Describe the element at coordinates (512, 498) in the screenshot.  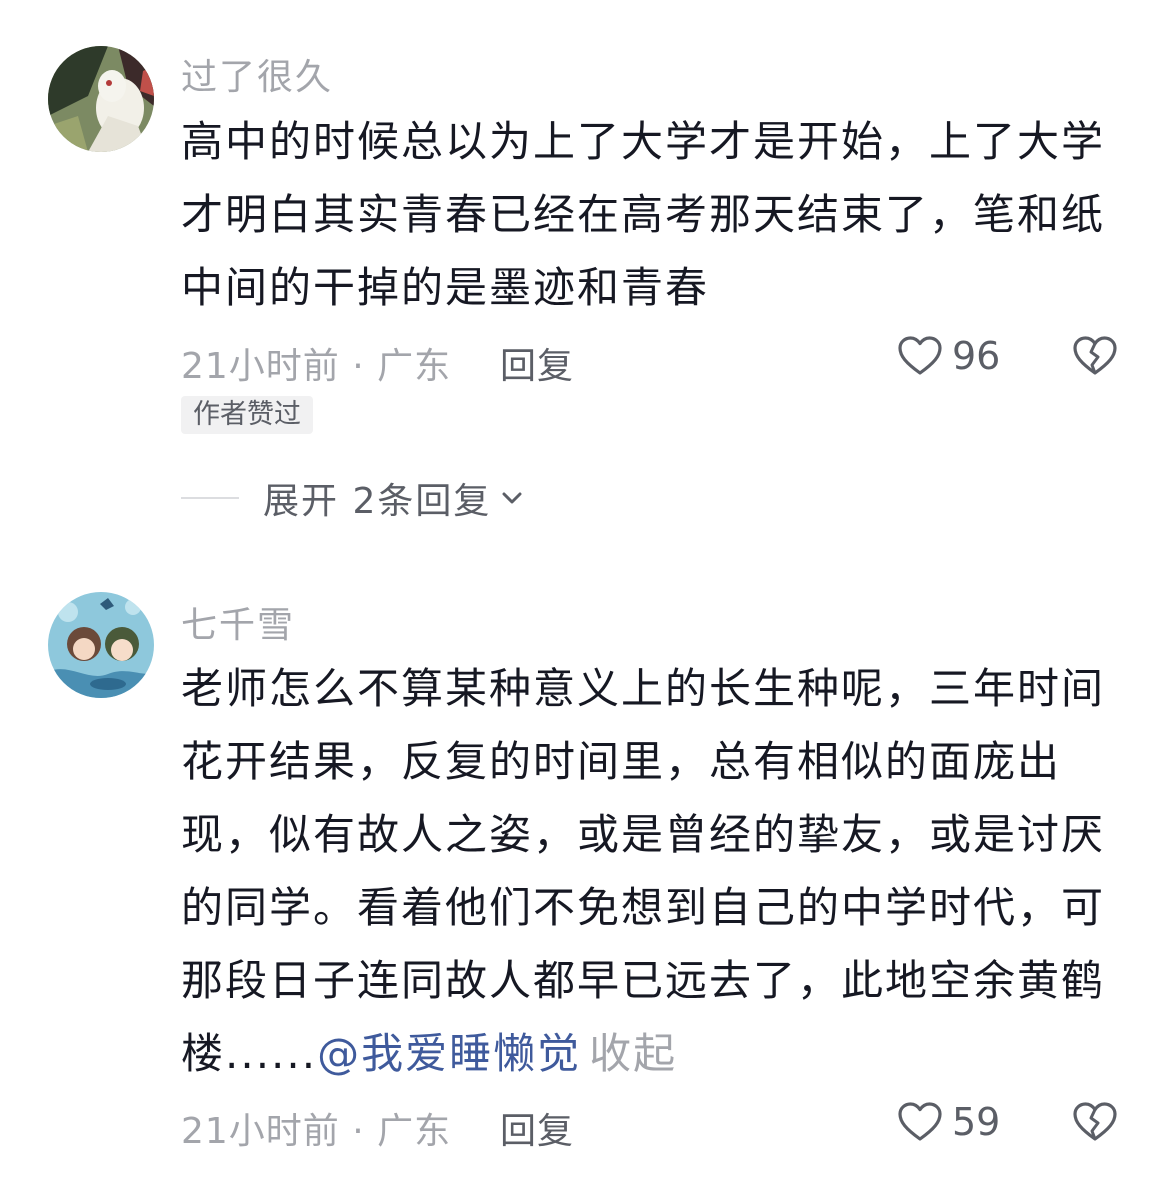
I see `chevron-down-icon` at that location.